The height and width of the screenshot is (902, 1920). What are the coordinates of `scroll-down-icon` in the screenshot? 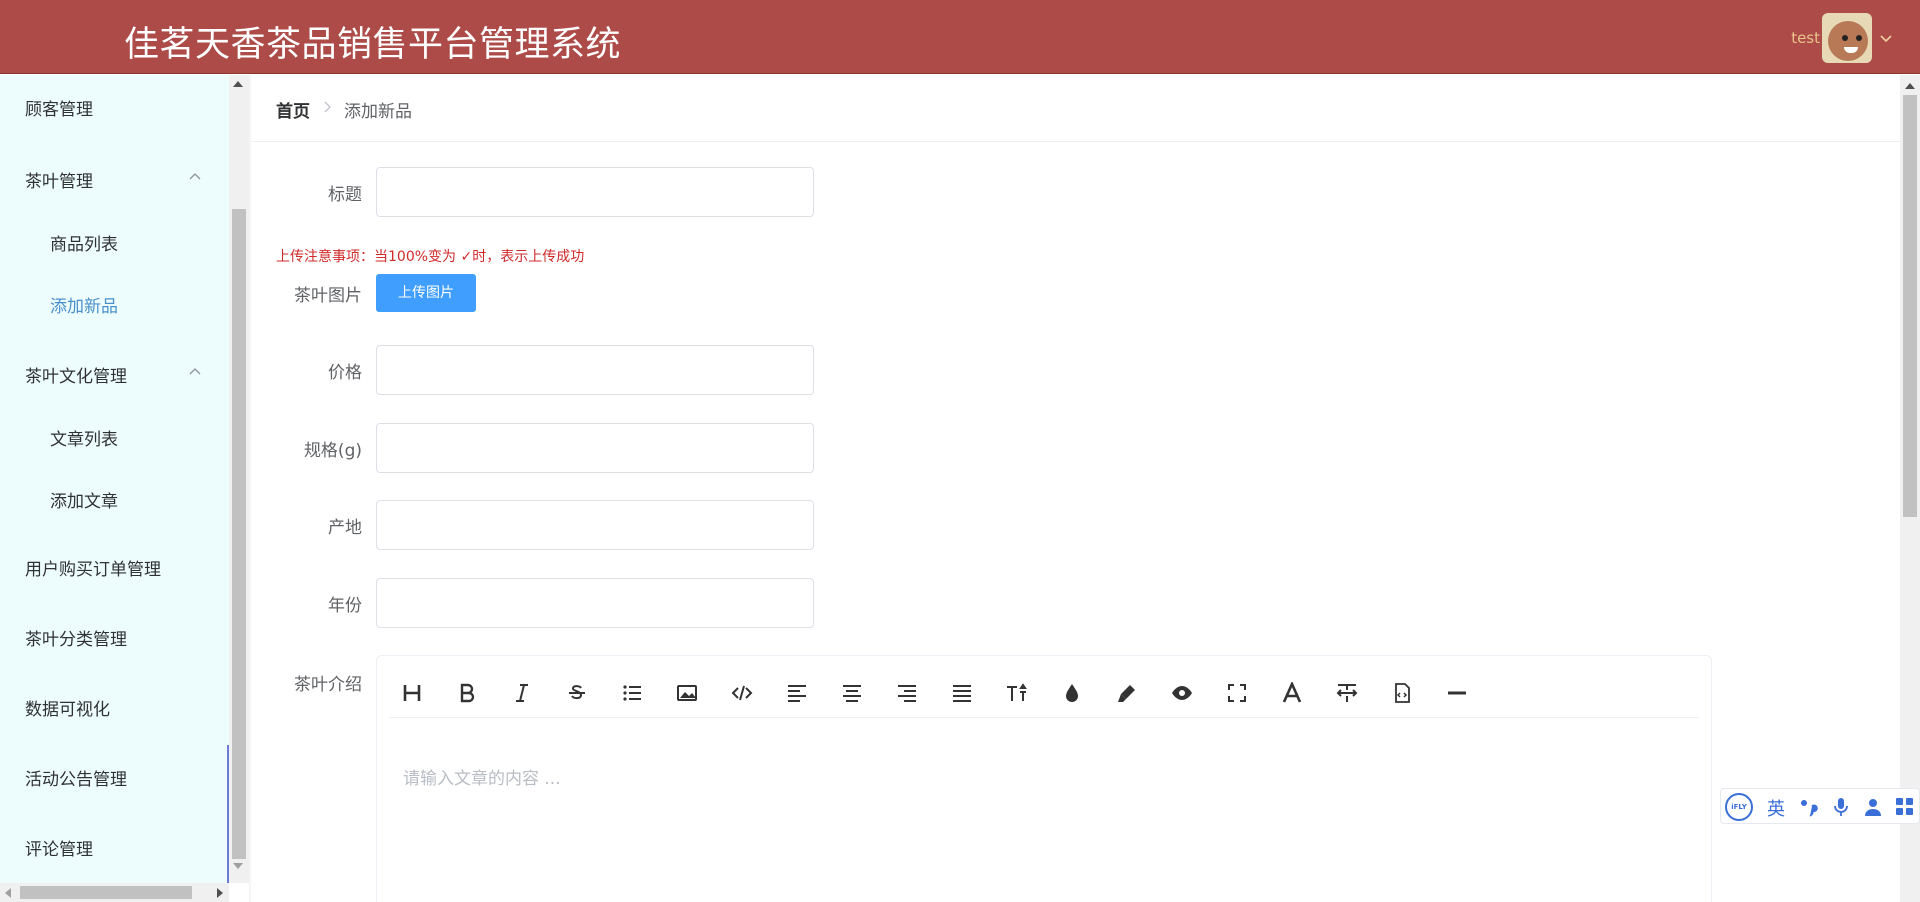 It's located at (238, 866).